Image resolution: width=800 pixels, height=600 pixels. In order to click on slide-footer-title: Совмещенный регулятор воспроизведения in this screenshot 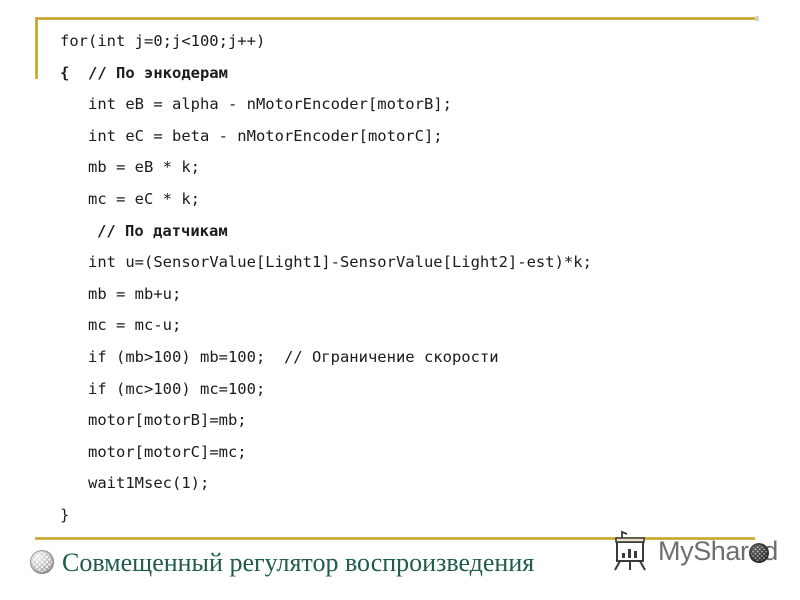, I will do `click(298, 562)`.